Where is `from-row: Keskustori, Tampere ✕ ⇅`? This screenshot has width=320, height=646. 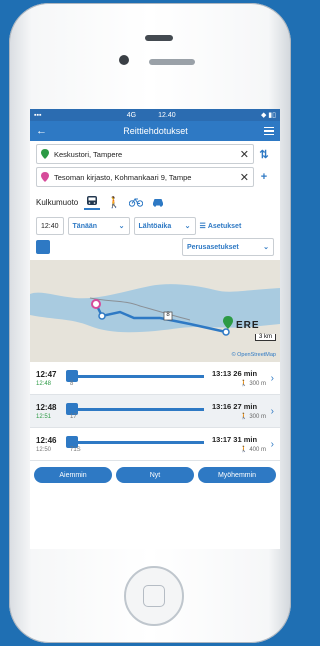 from-row: Keskustori, Tampere ✕ ⇅ is located at coordinates (155, 154).